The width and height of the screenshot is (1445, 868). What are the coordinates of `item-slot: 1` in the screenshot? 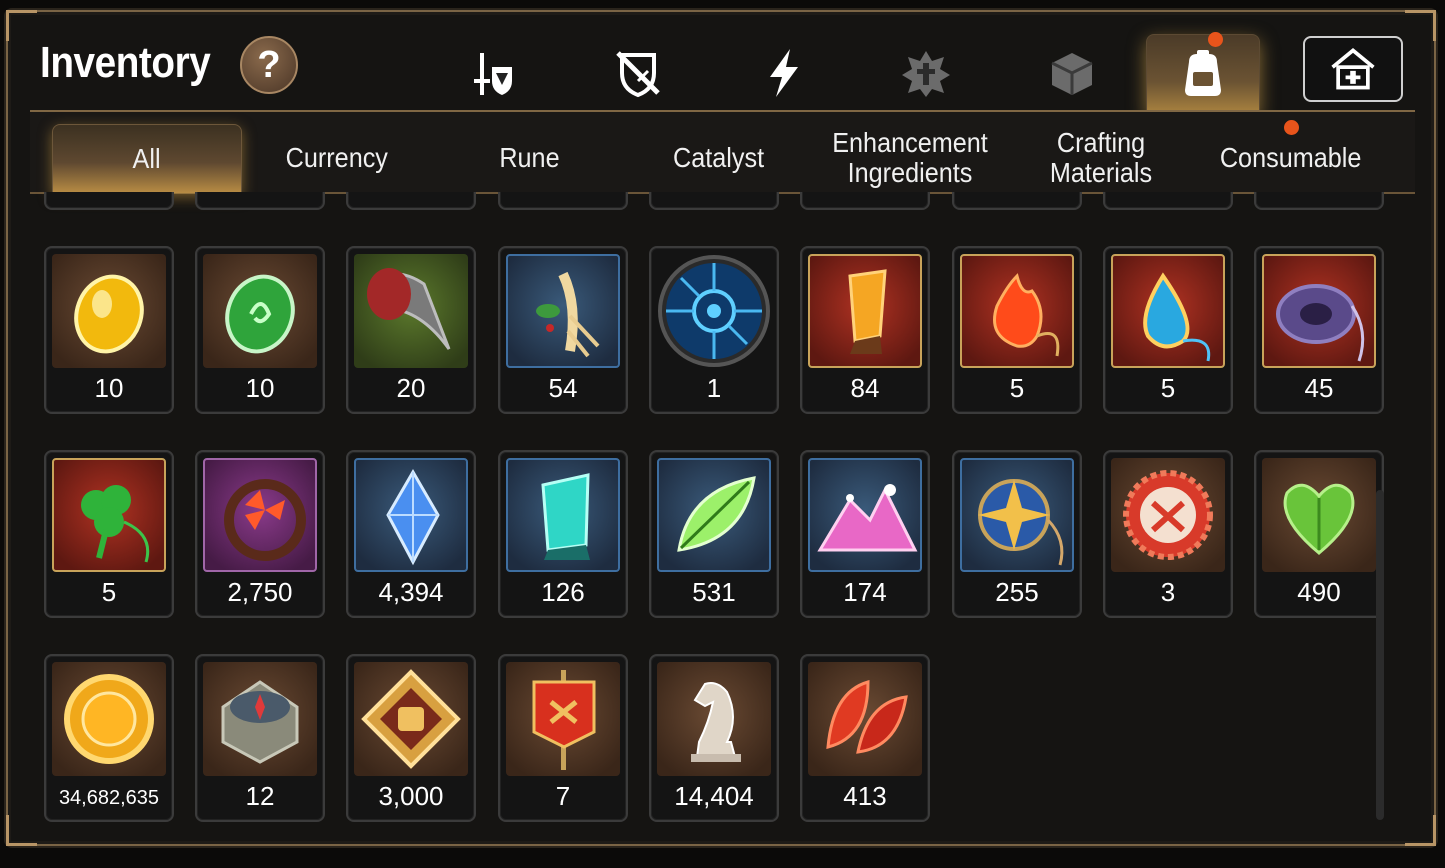 It's located at (714, 330).